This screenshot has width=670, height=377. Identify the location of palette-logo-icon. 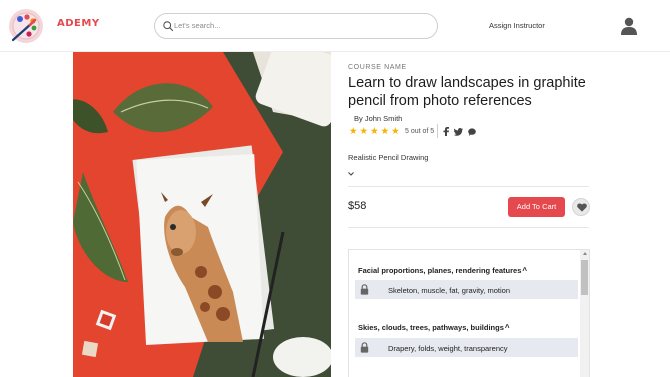
(26, 26).